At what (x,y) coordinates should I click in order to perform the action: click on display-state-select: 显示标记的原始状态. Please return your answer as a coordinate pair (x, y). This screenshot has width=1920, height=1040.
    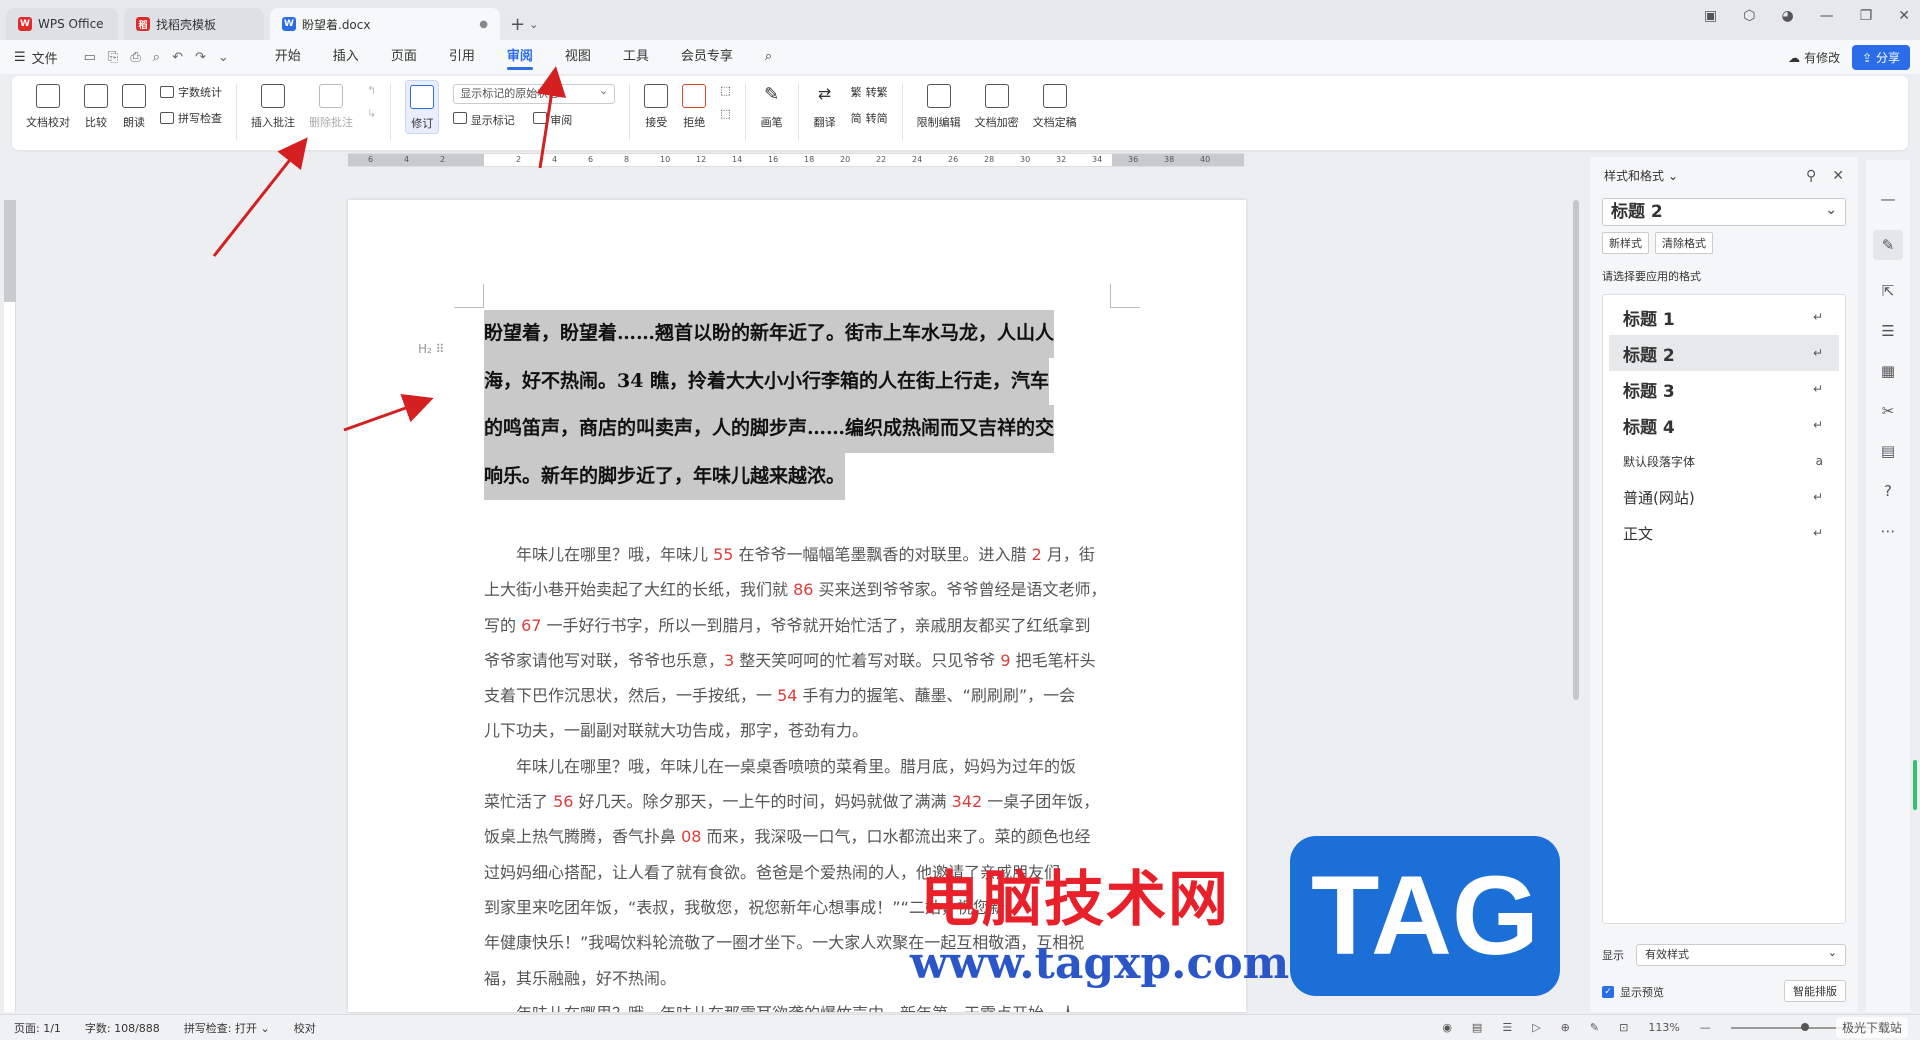
    Looking at the image, I should click on (534, 93).